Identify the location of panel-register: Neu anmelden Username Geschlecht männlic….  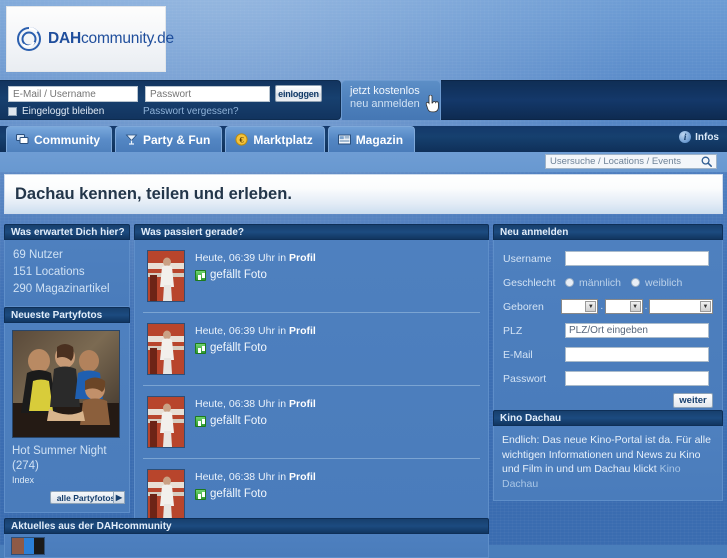
(608, 321).